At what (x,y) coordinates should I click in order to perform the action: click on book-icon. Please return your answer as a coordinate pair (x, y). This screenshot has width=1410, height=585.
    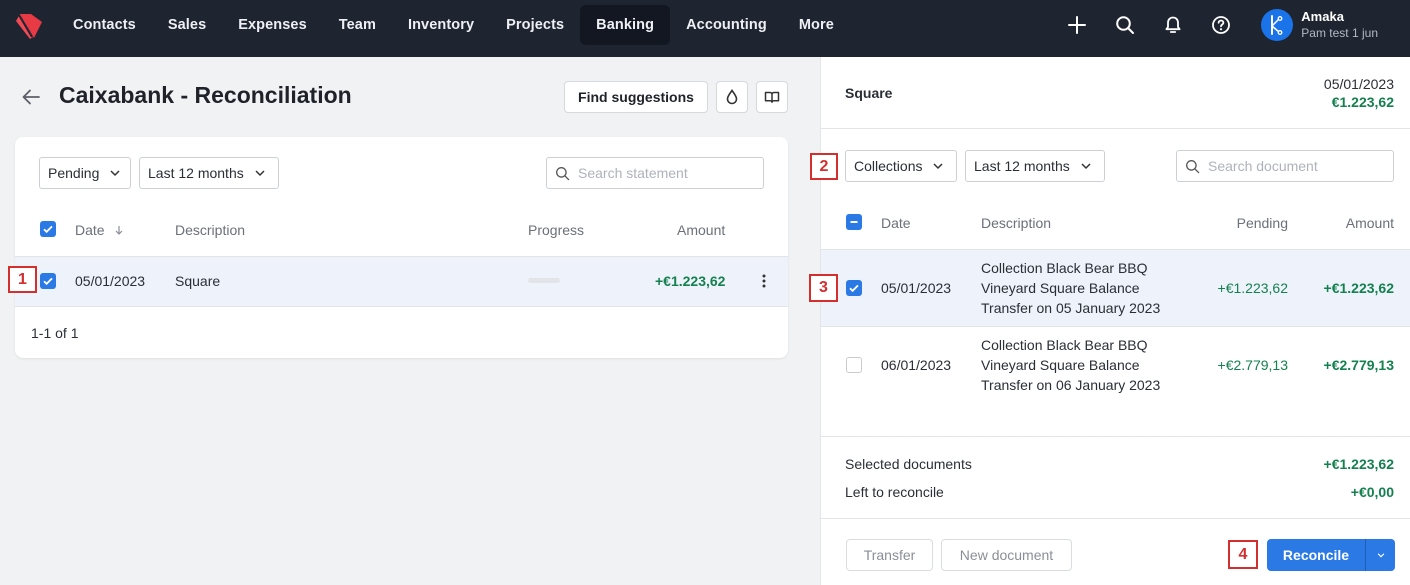
    Looking at the image, I should click on (772, 97).